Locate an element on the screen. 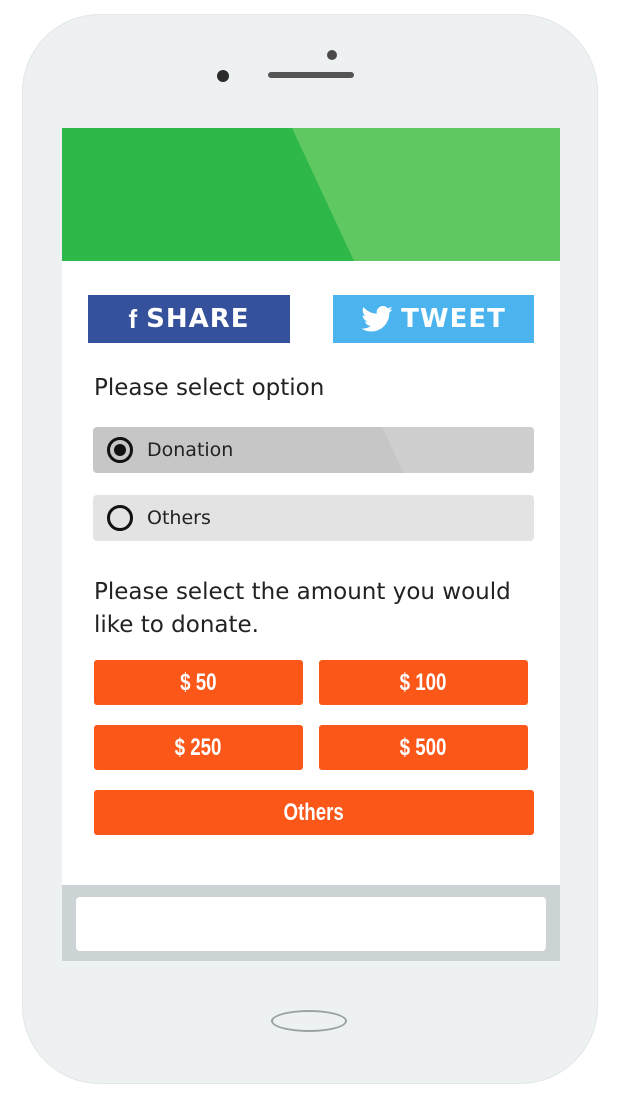 This screenshot has height=1110, width=623. radio-unselected-icon is located at coordinates (120, 518).